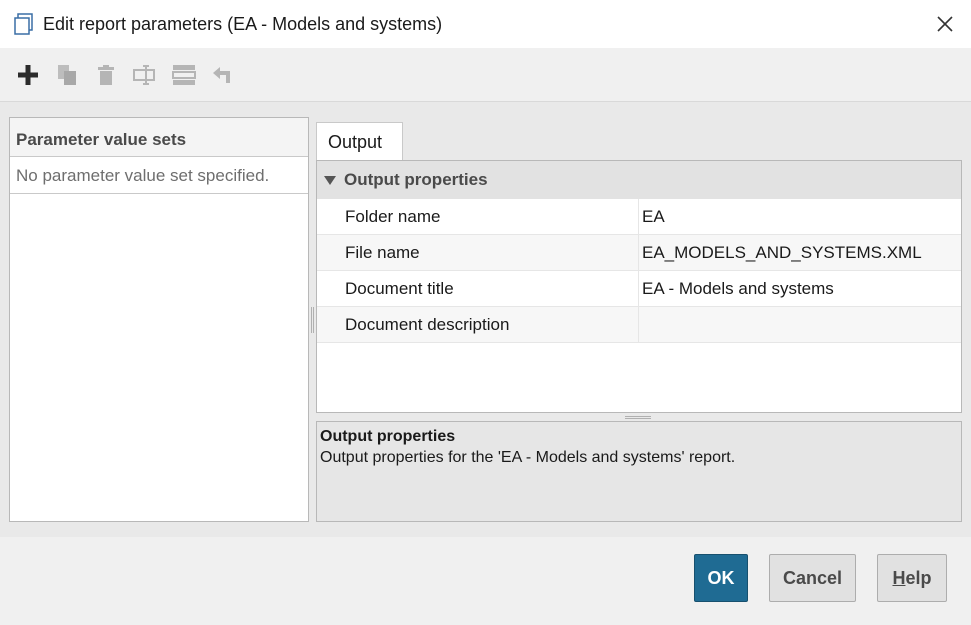 The image size is (971, 625). I want to click on help-mnemonic: H, so click(899, 577).